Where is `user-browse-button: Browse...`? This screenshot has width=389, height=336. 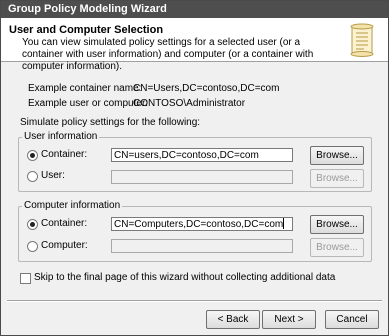 user-browse-button: Browse... is located at coordinates (337, 178).